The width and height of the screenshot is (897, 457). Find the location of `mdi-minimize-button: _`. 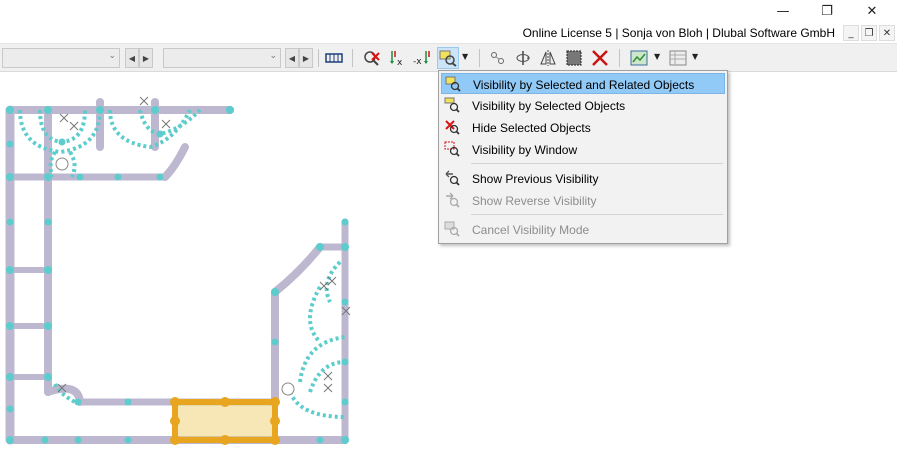

mdi-minimize-button: _ is located at coordinates (851, 33).